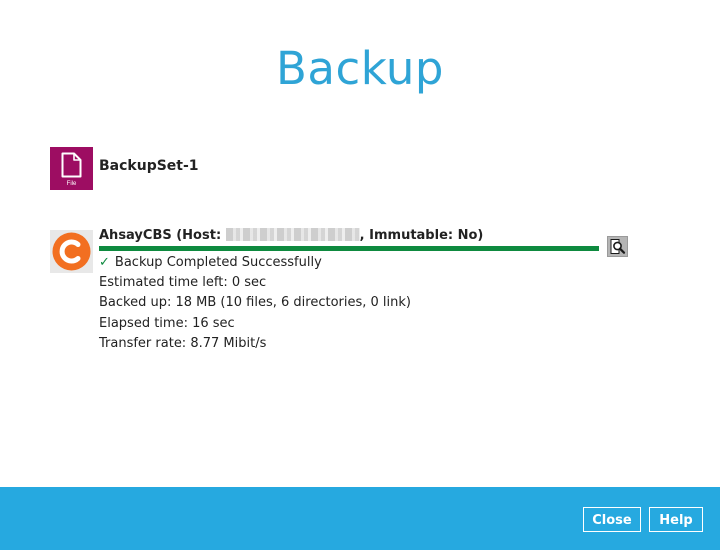 This screenshot has height=550, width=720. What do you see at coordinates (612, 519) in the screenshot?
I see `close-button: Close` at bounding box center [612, 519].